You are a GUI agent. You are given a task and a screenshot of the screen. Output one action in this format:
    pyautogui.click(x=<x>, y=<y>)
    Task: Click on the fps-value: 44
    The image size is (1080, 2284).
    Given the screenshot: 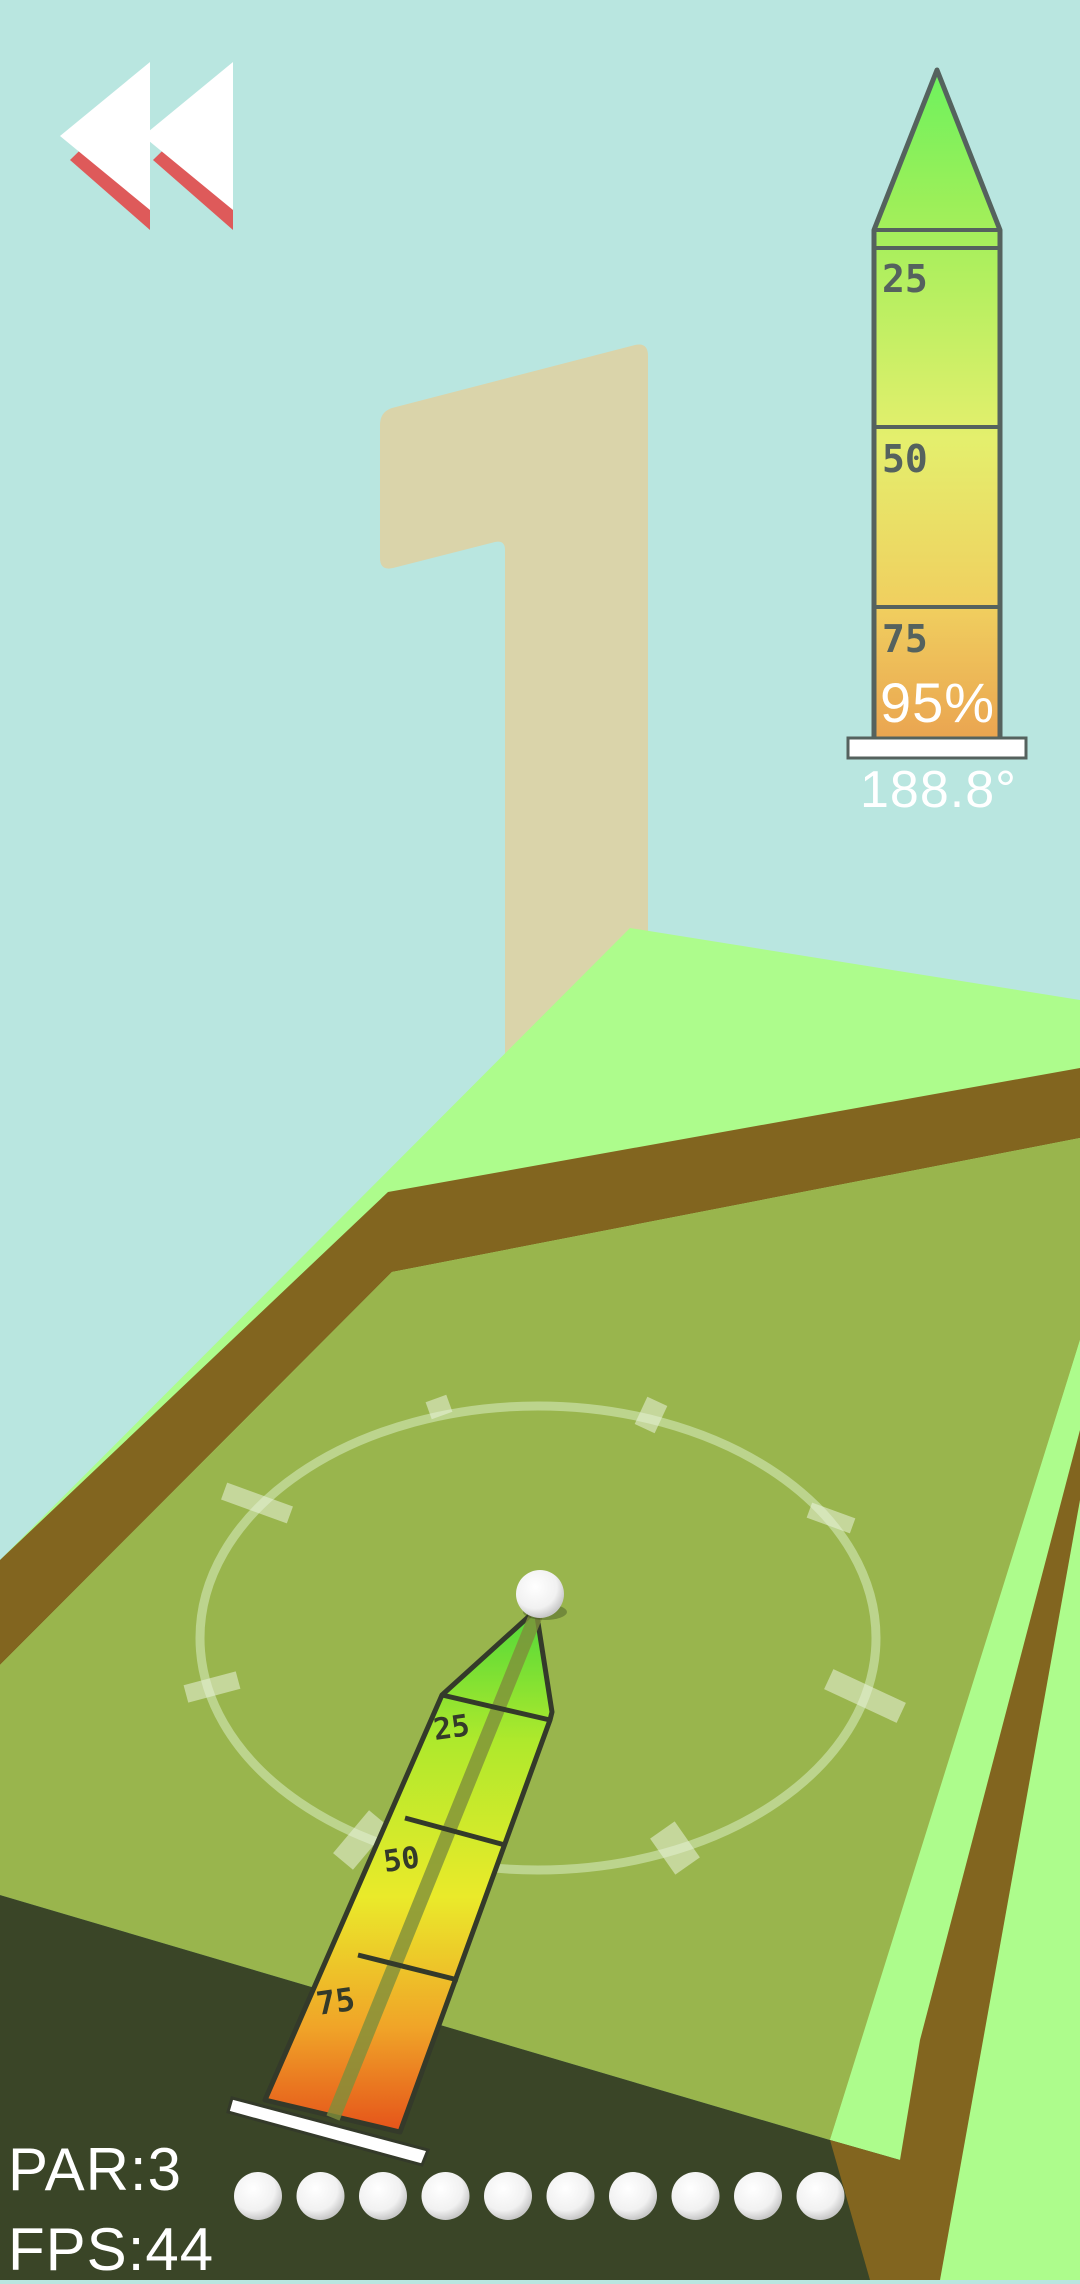 What is the action you would take?
    pyautogui.click(x=180, y=2249)
    